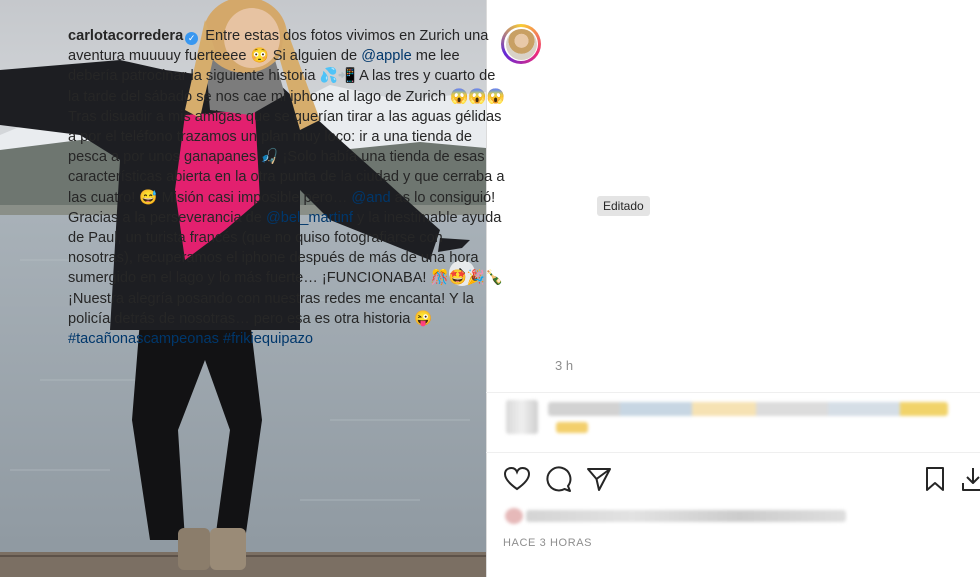 This screenshot has width=980, height=577. Describe the element at coordinates (623, 206) in the screenshot. I see `edited-tooltip: Editado` at that location.